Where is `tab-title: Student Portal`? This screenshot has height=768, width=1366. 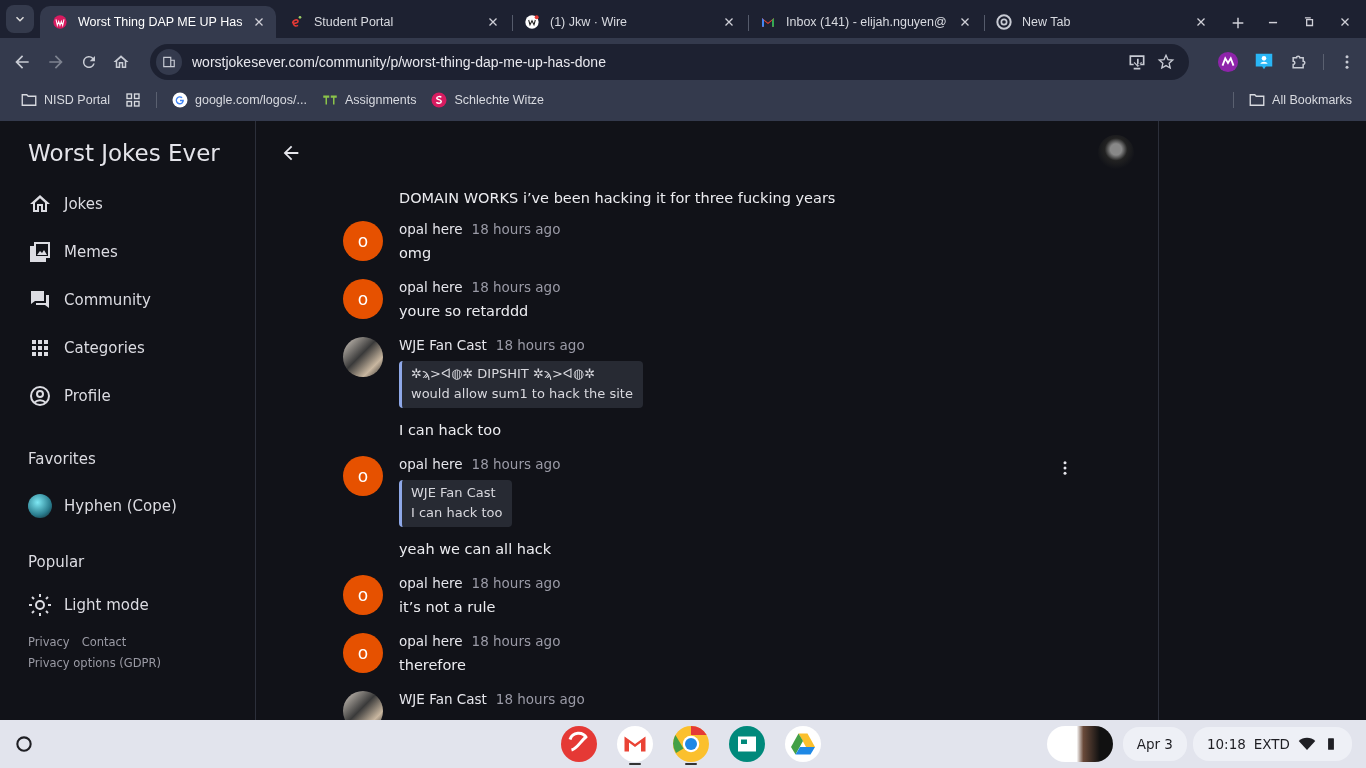
tab-title: Student Portal is located at coordinates (354, 22).